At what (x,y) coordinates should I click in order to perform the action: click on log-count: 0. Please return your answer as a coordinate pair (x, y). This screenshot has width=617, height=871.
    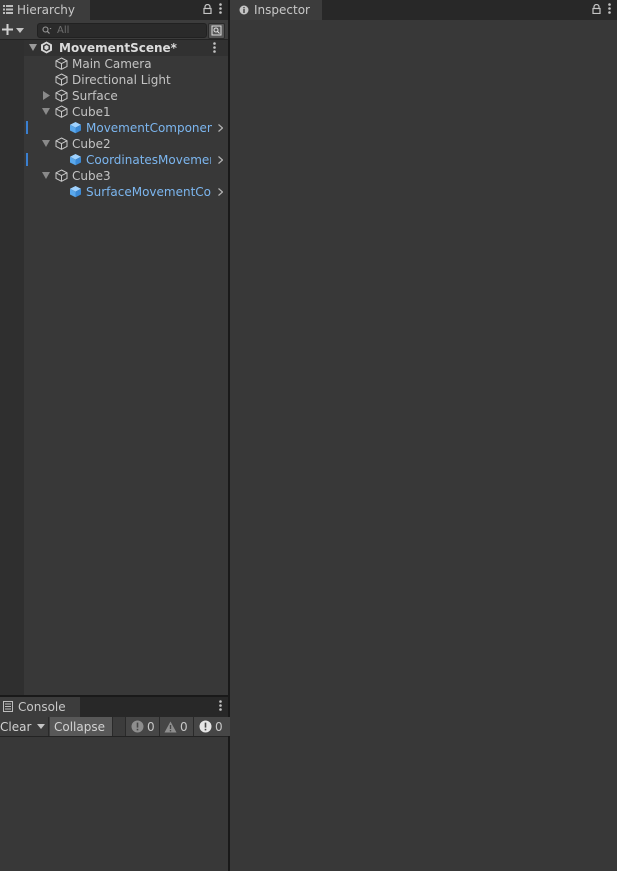
    Looking at the image, I should click on (151, 726).